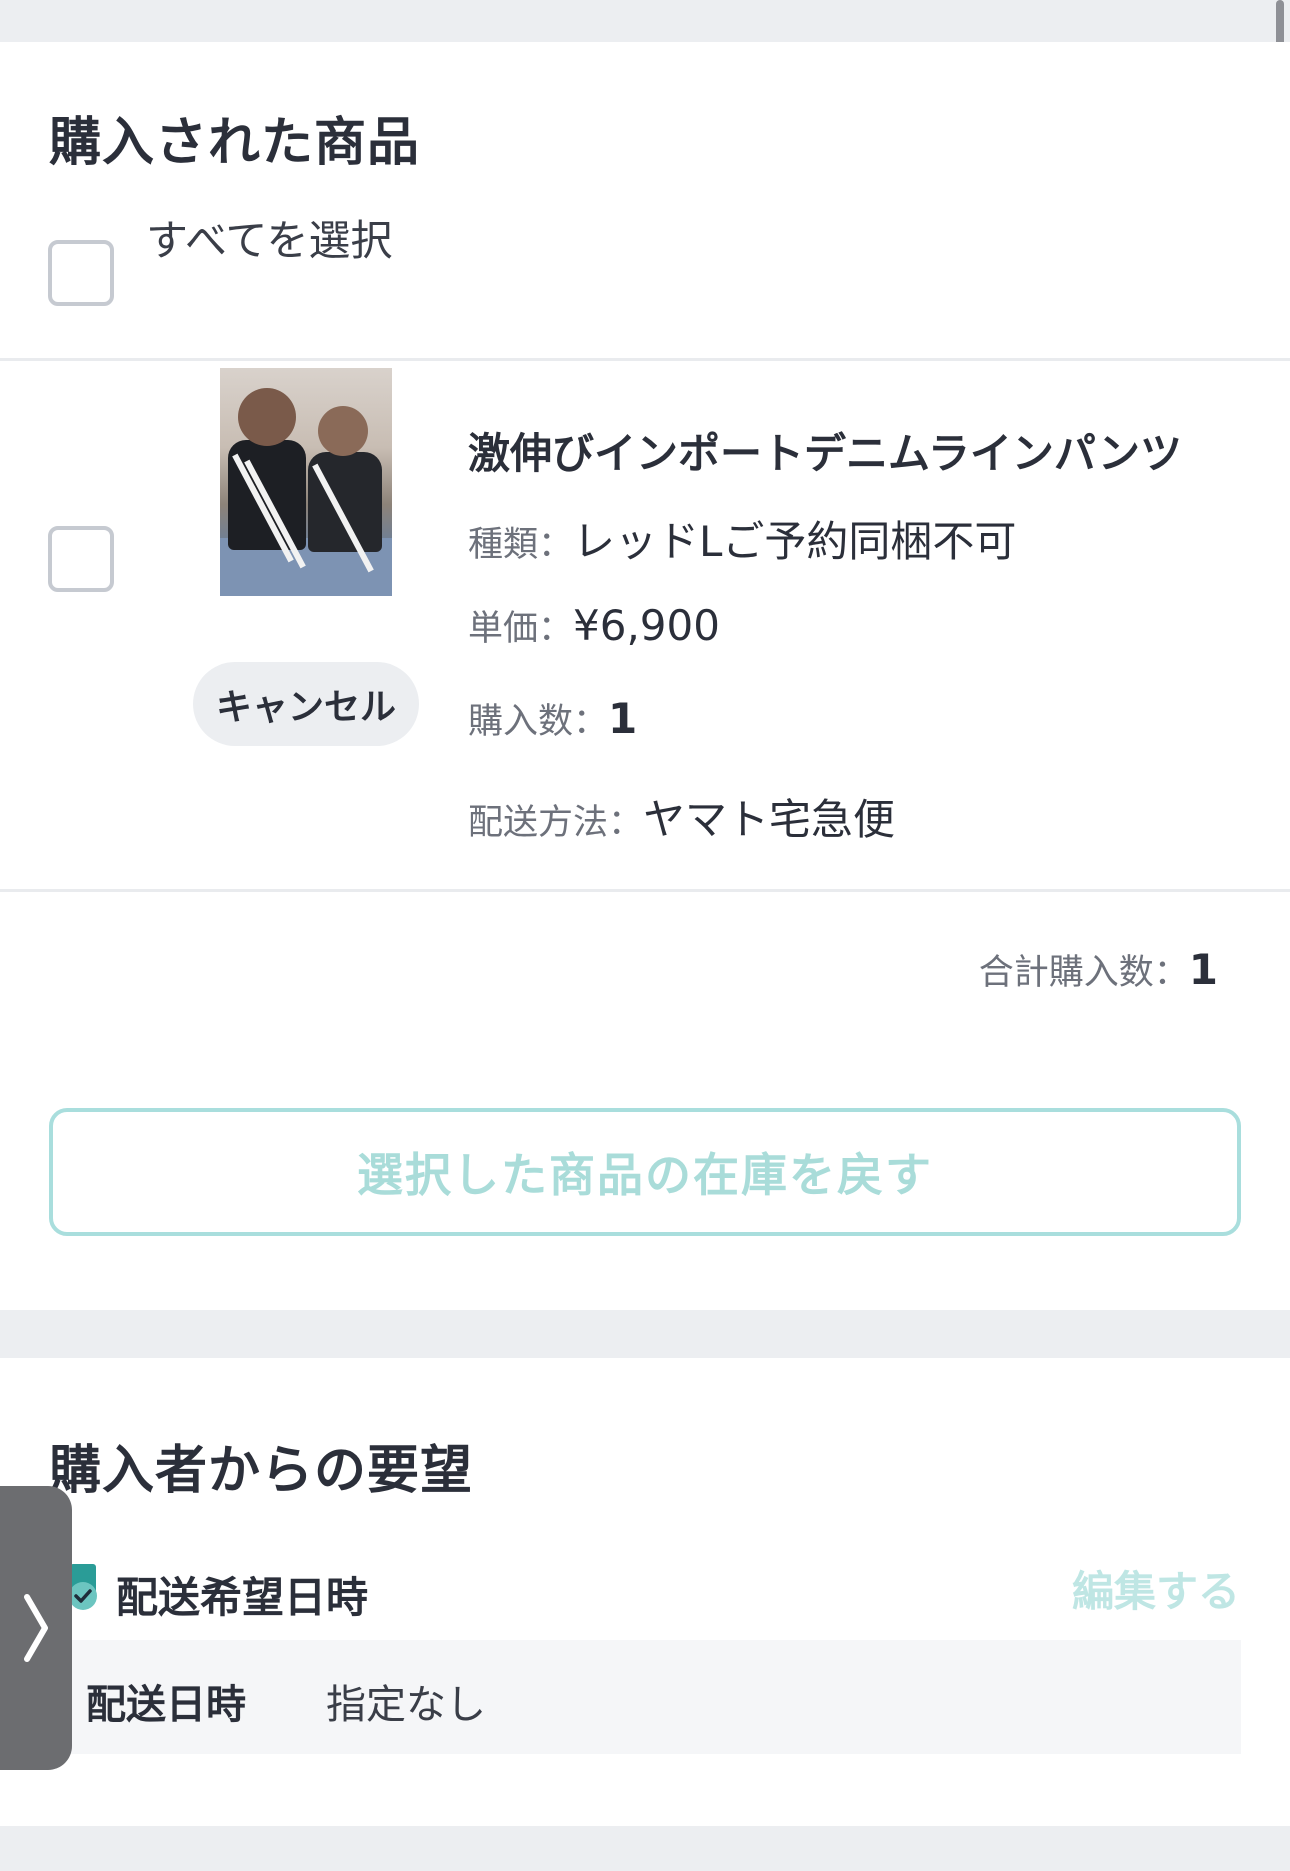 The height and width of the screenshot is (1871, 1290). Describe the element at coordinates (81, 273) in the screenshot. I see `select-all-checkbox` at that location.